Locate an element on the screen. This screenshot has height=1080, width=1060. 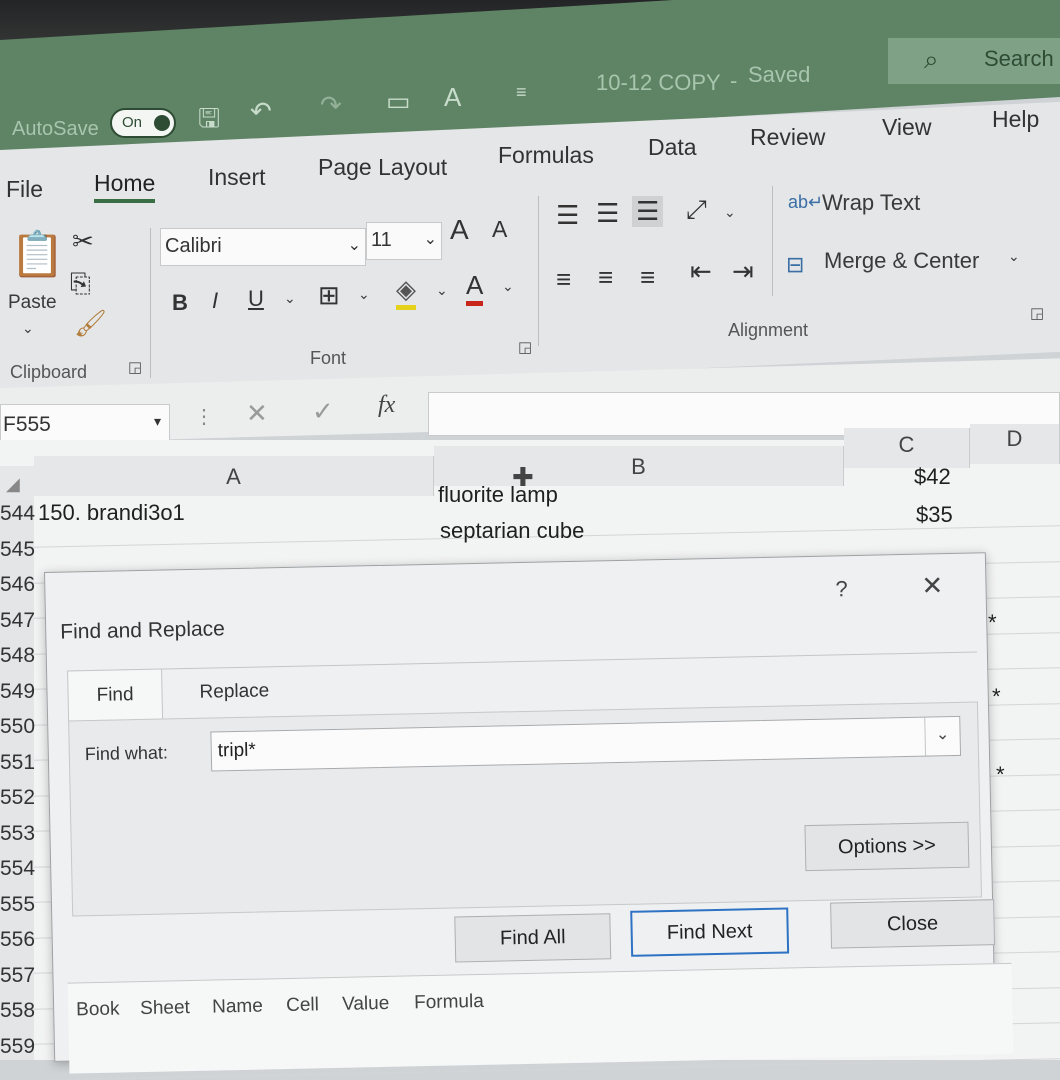
row-header: 546 is located at coordinates (17, 585).